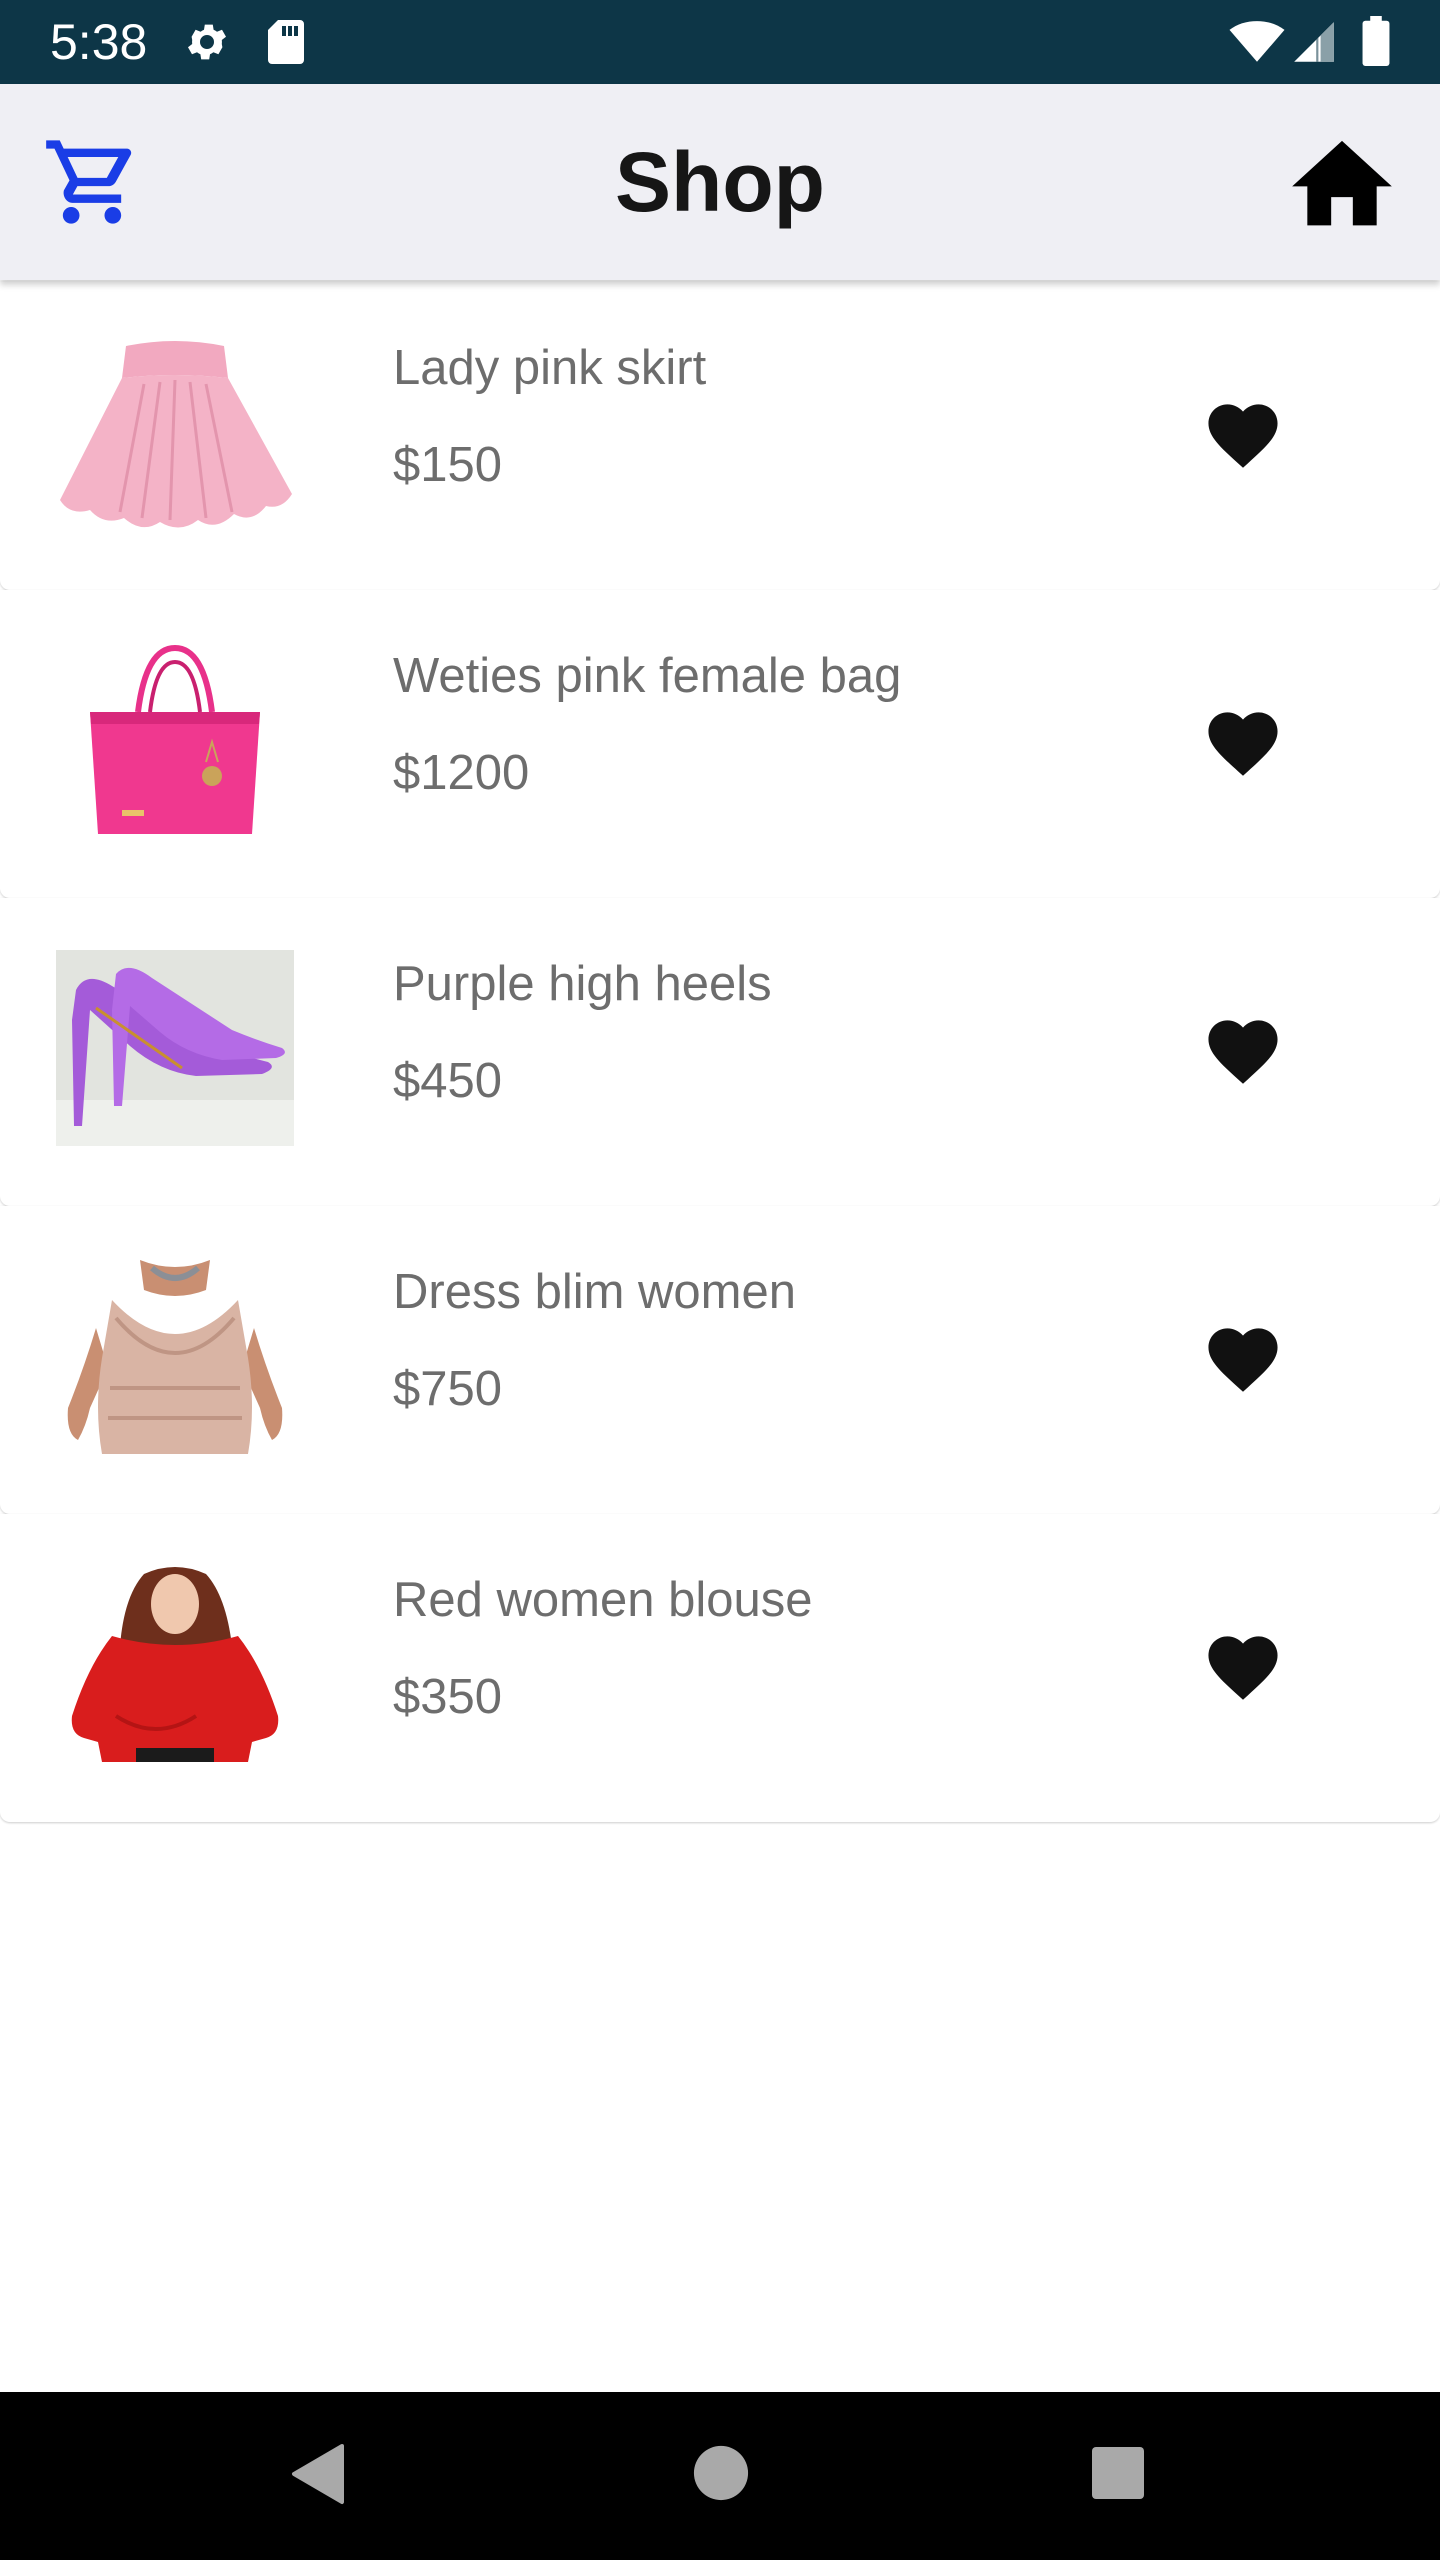 The width and height of the screenshot is (1440, 2560). Describe the element at coordinates (720, 744) in the screenshot. I see `product-card: Weties pink female bag $1200` at that location.